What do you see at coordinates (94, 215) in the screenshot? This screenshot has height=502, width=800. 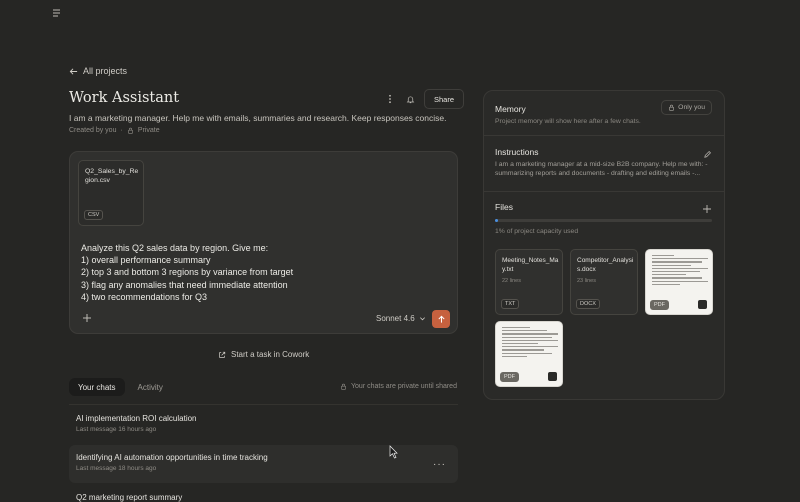 I see `attachment-type-badge: CSV` at bounding box center [94, 215].